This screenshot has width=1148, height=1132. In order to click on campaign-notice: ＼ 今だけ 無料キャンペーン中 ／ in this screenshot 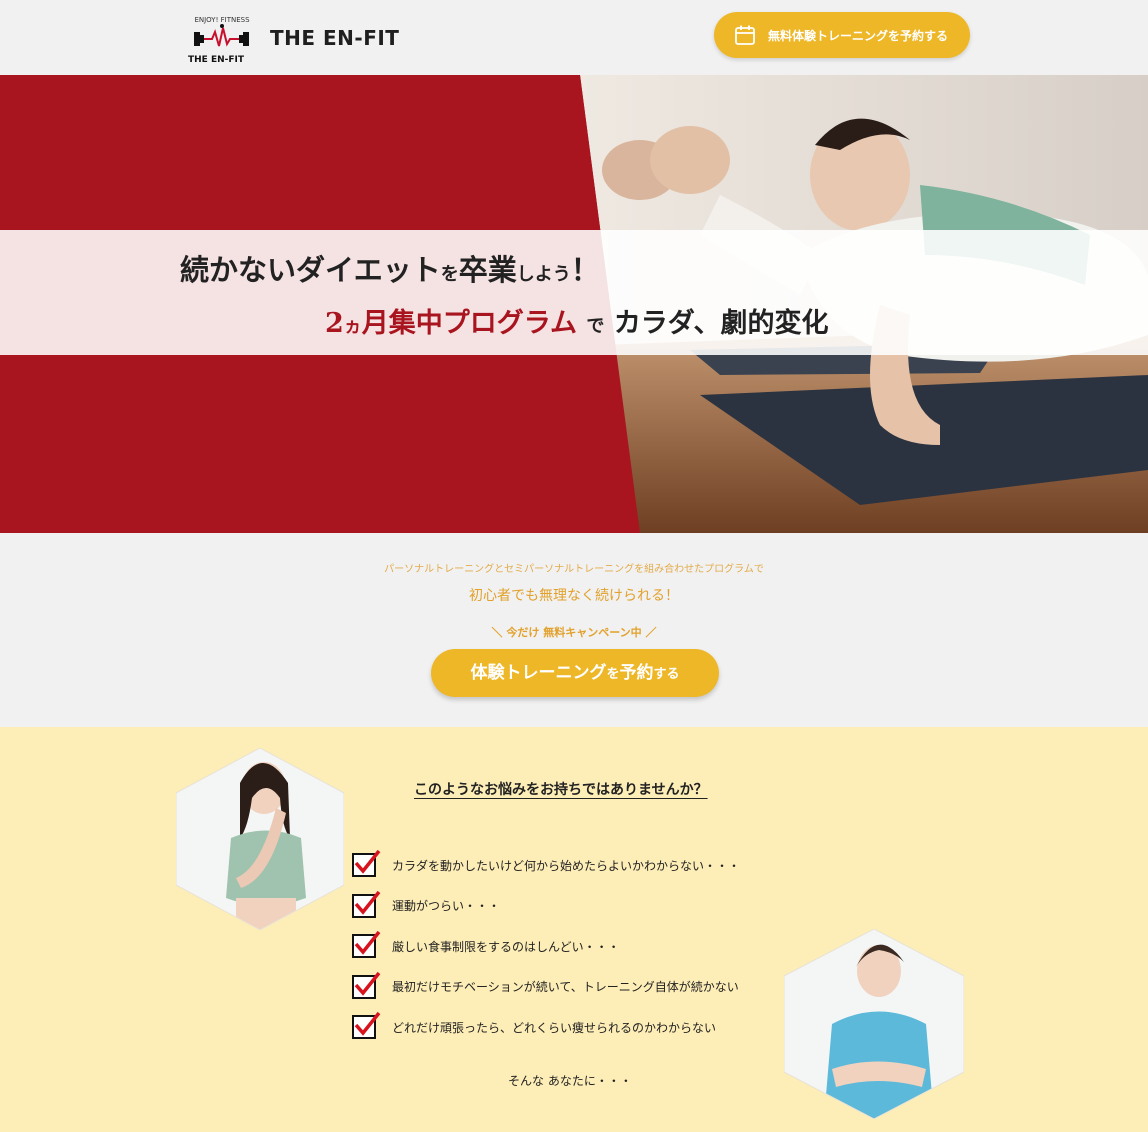, I will do `click(574, 632)`.